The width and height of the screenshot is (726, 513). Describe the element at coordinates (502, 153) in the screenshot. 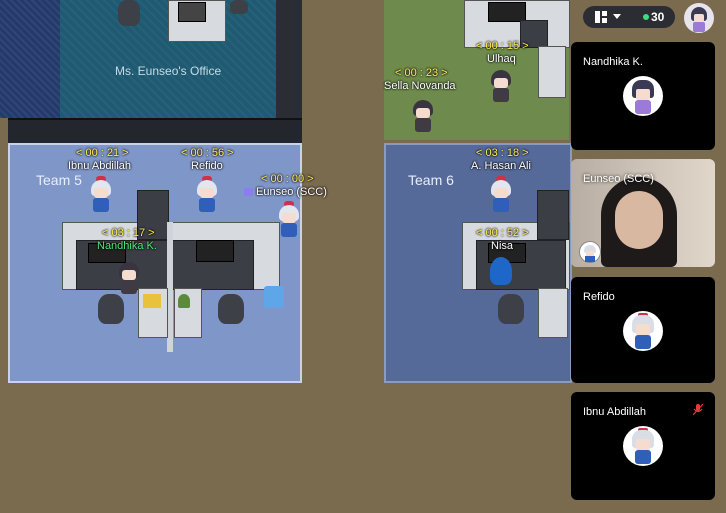

I see `timer-a-hasan-ali: < 03 : 18 >` at that location.